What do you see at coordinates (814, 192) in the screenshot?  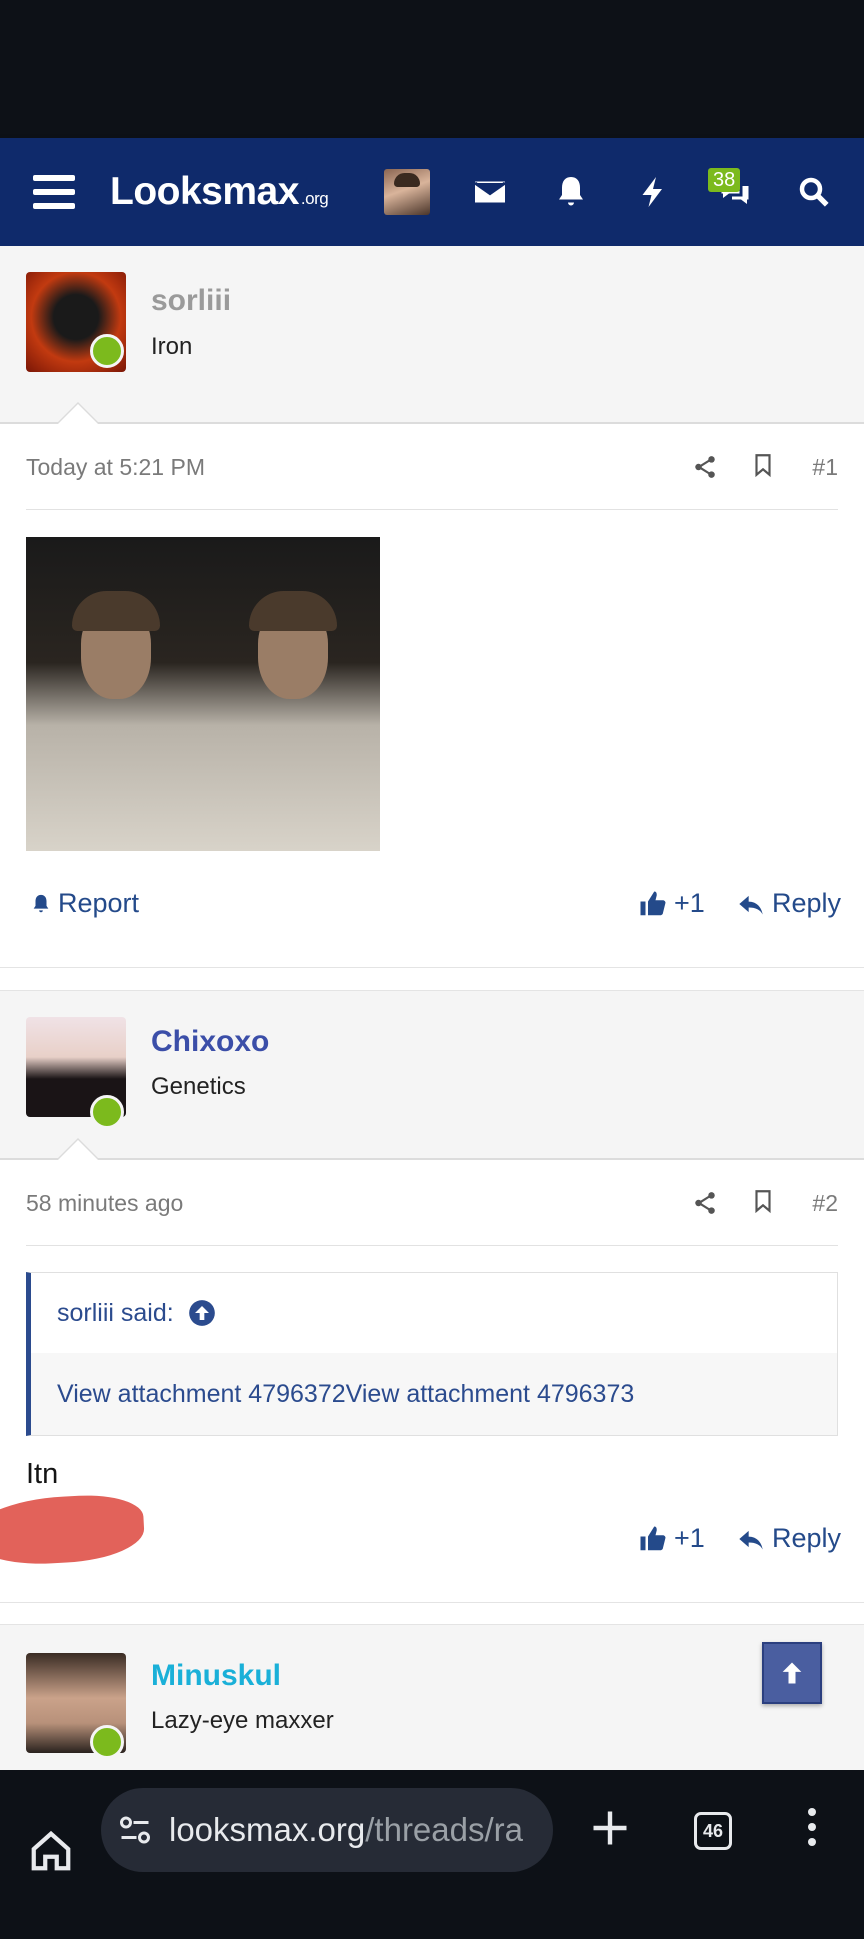 I see `search-icon` at bounding box center [814, 192].